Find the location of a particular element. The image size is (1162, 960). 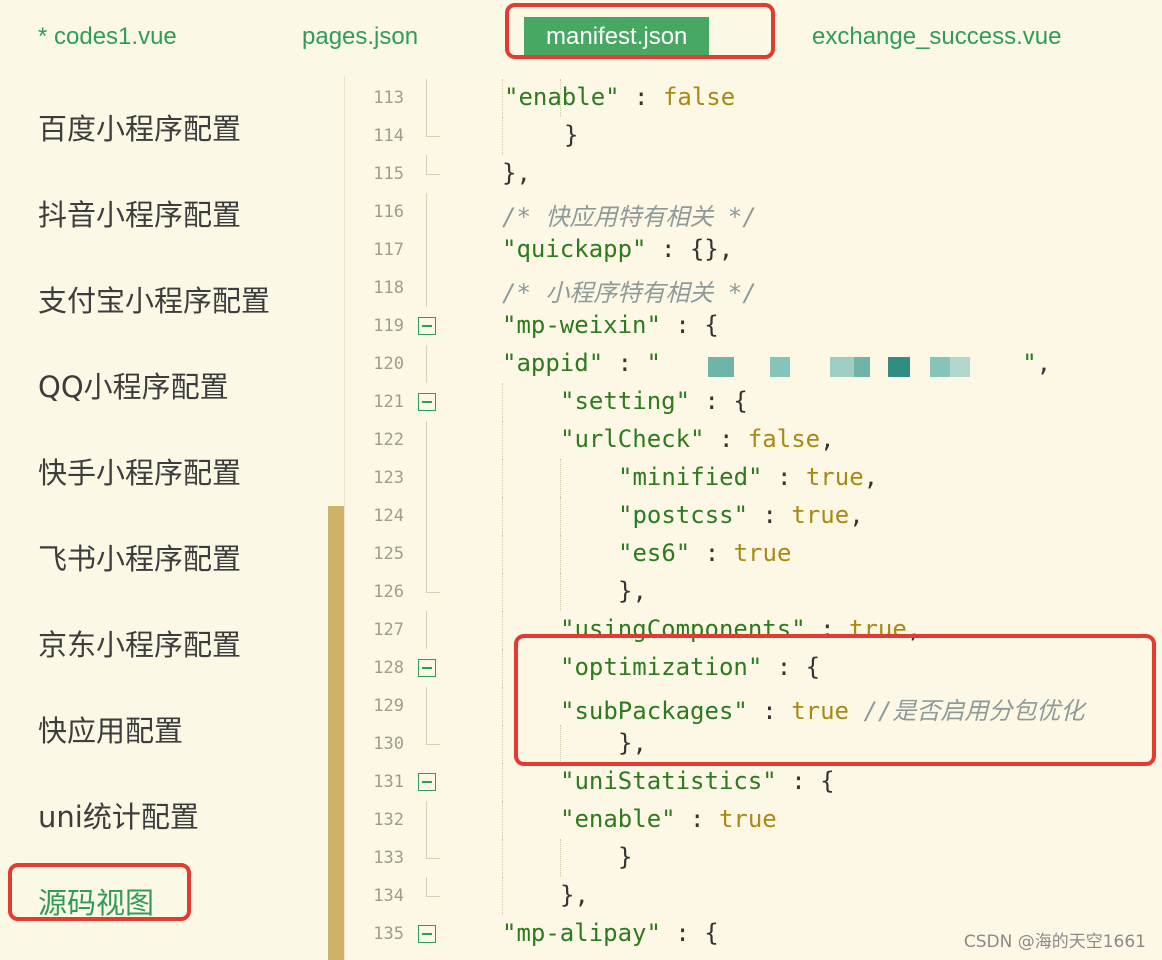

code-line: 118 /* 小程序特有相关 */ is located at coordinates (753, 288).